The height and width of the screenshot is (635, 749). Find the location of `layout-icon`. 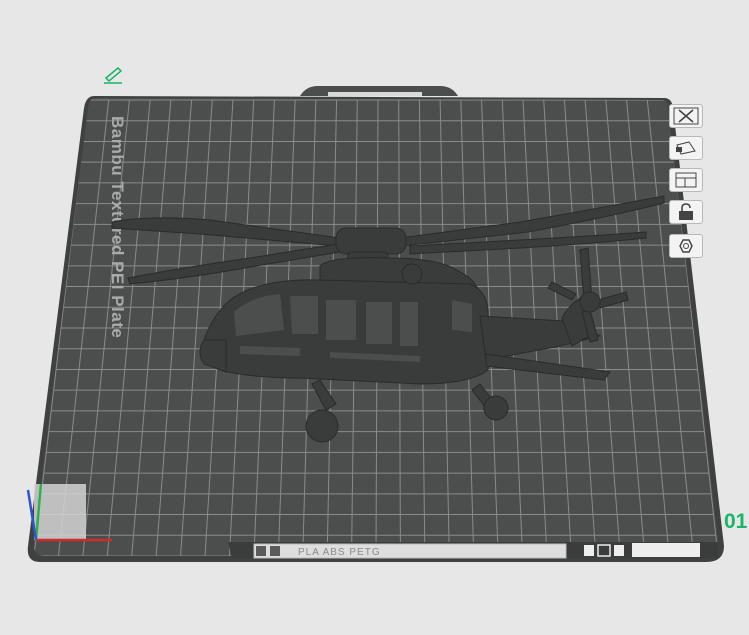

layout-icon is located at coordinates (686, 180).